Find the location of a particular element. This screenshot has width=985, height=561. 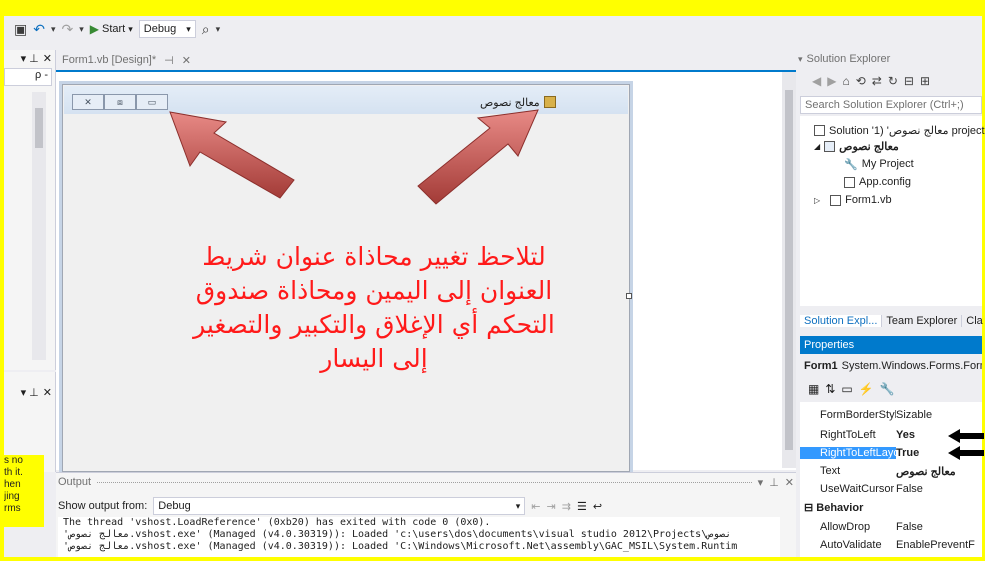

clear-all-icon: ☰ is located at coordinates (582, 506).